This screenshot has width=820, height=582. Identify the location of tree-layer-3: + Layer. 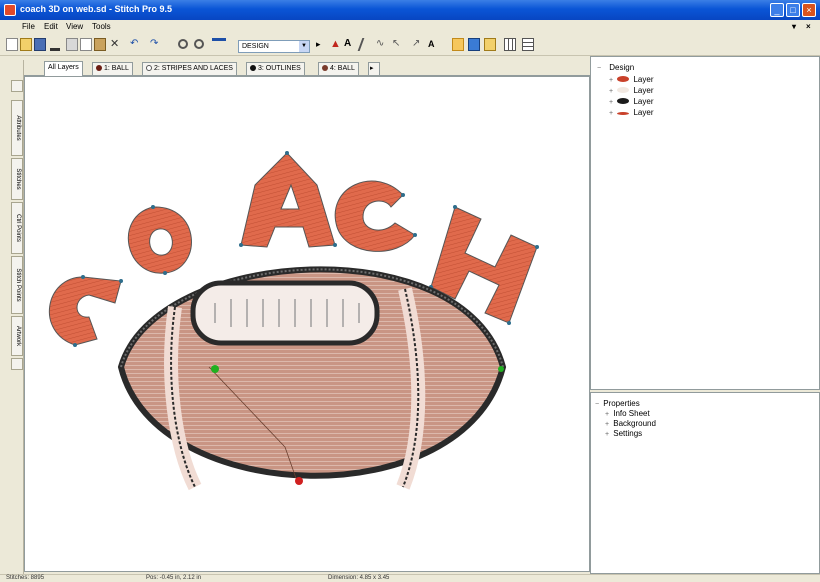
(631, 101).